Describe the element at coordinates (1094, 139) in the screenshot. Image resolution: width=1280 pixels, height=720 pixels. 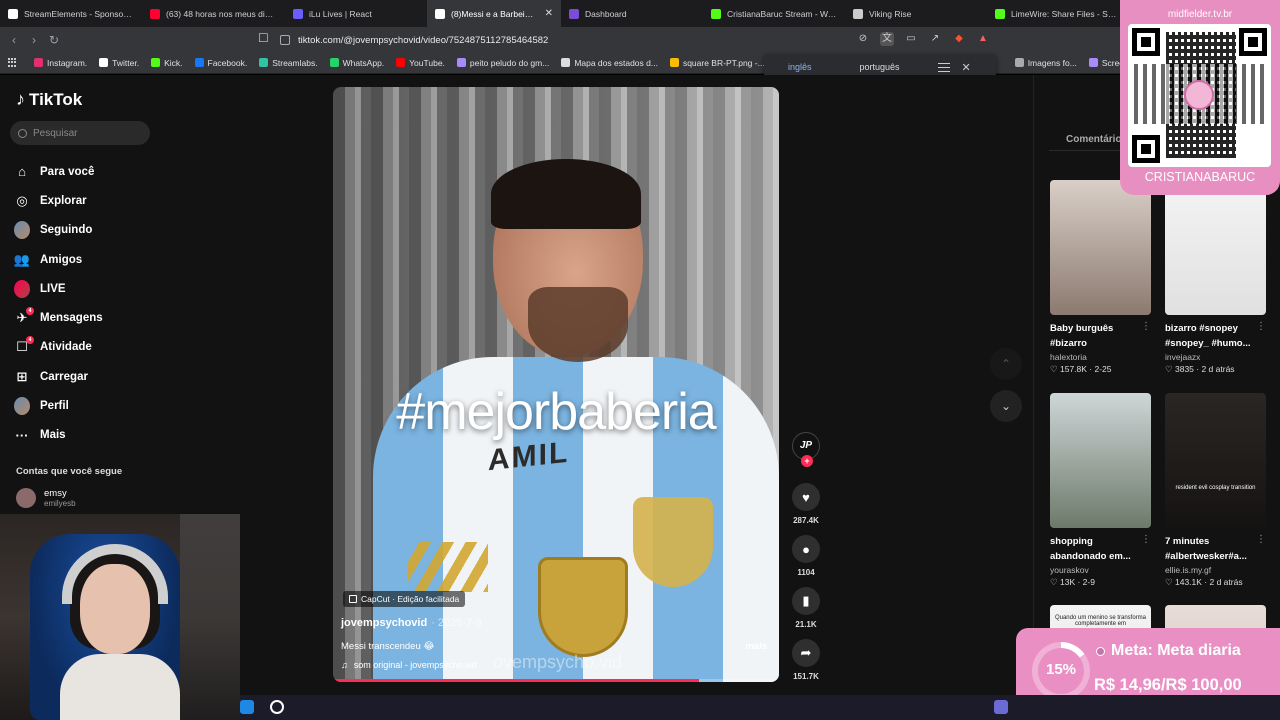
I see `tab-comments: Comentário` at that location.